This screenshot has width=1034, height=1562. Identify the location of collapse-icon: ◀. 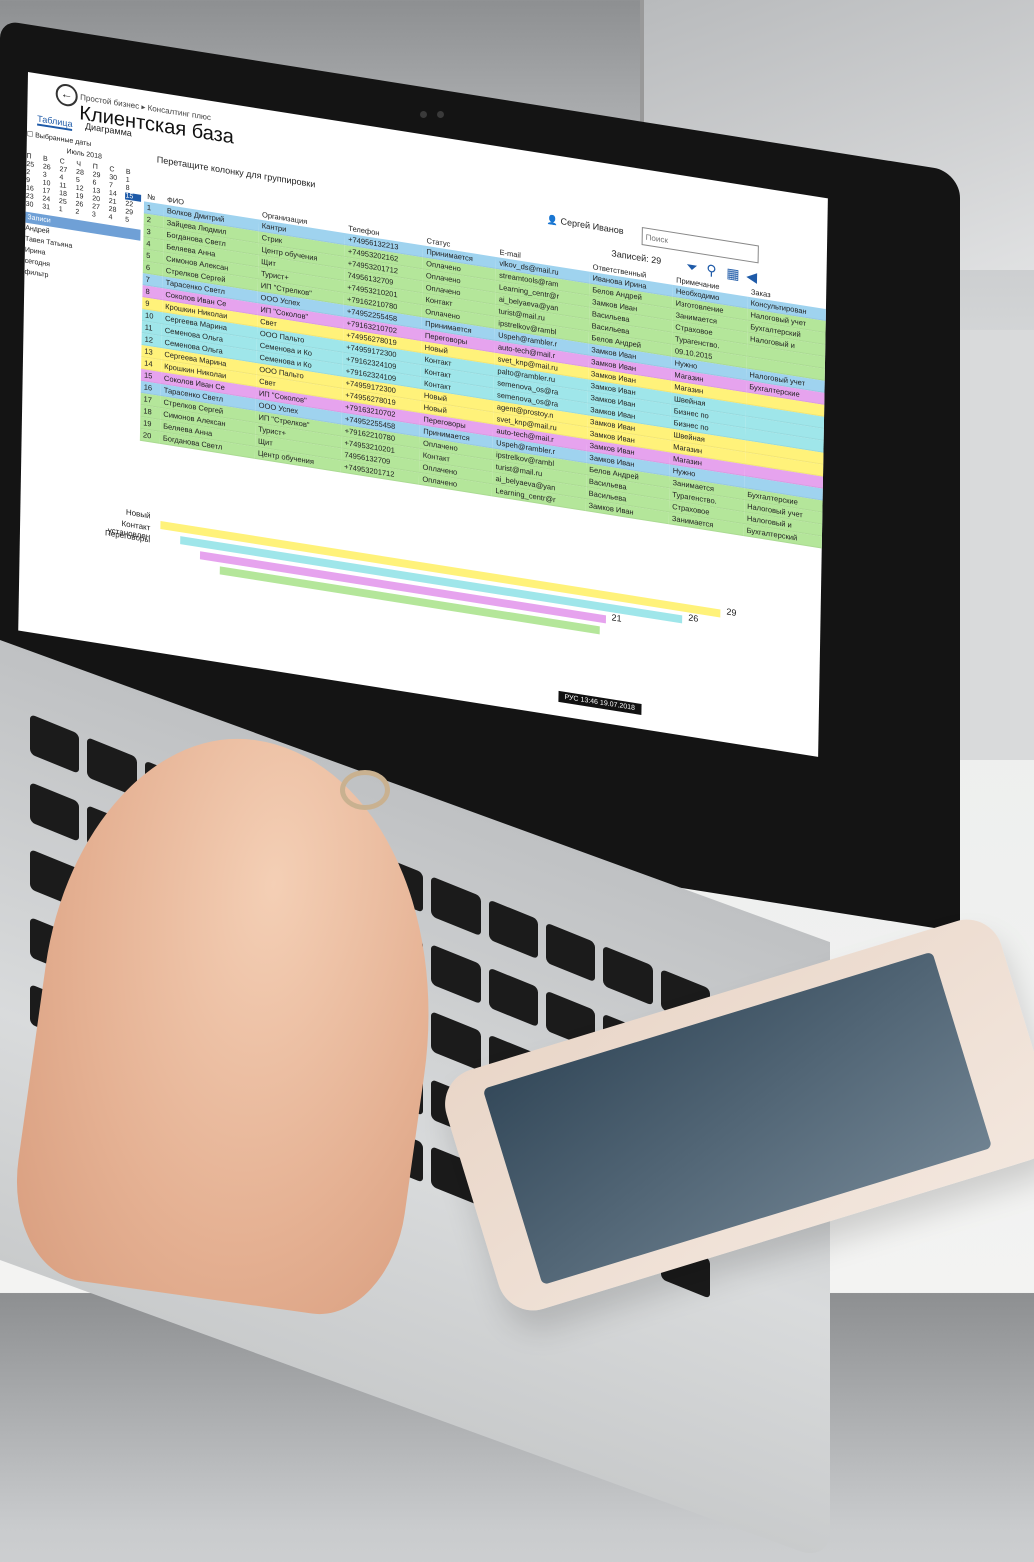
(751, 277).